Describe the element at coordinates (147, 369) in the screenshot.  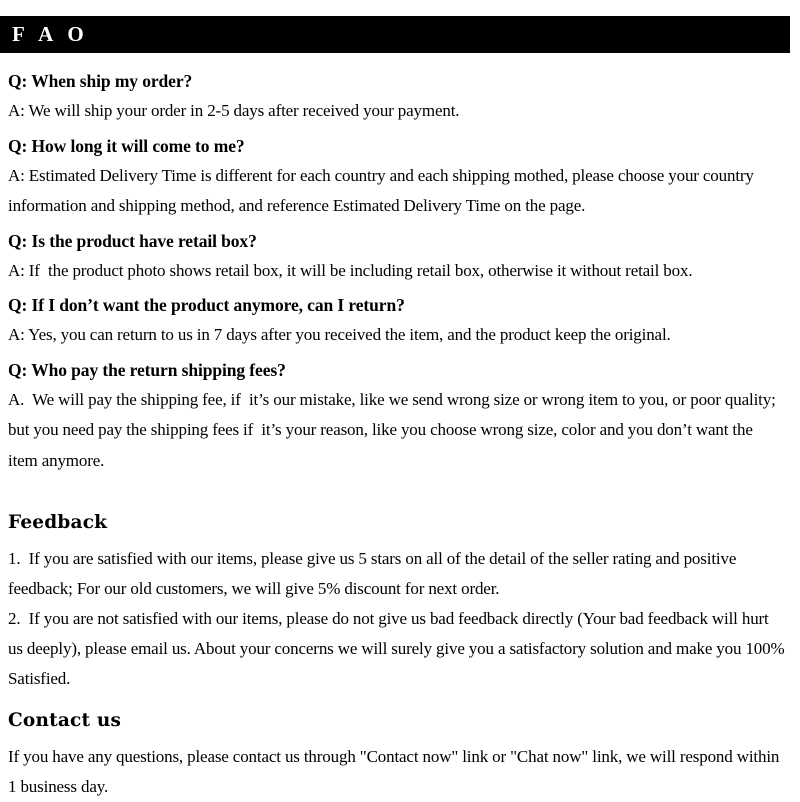
I see `faq-question: Q: Who pay the return shipping fees?` at that location.